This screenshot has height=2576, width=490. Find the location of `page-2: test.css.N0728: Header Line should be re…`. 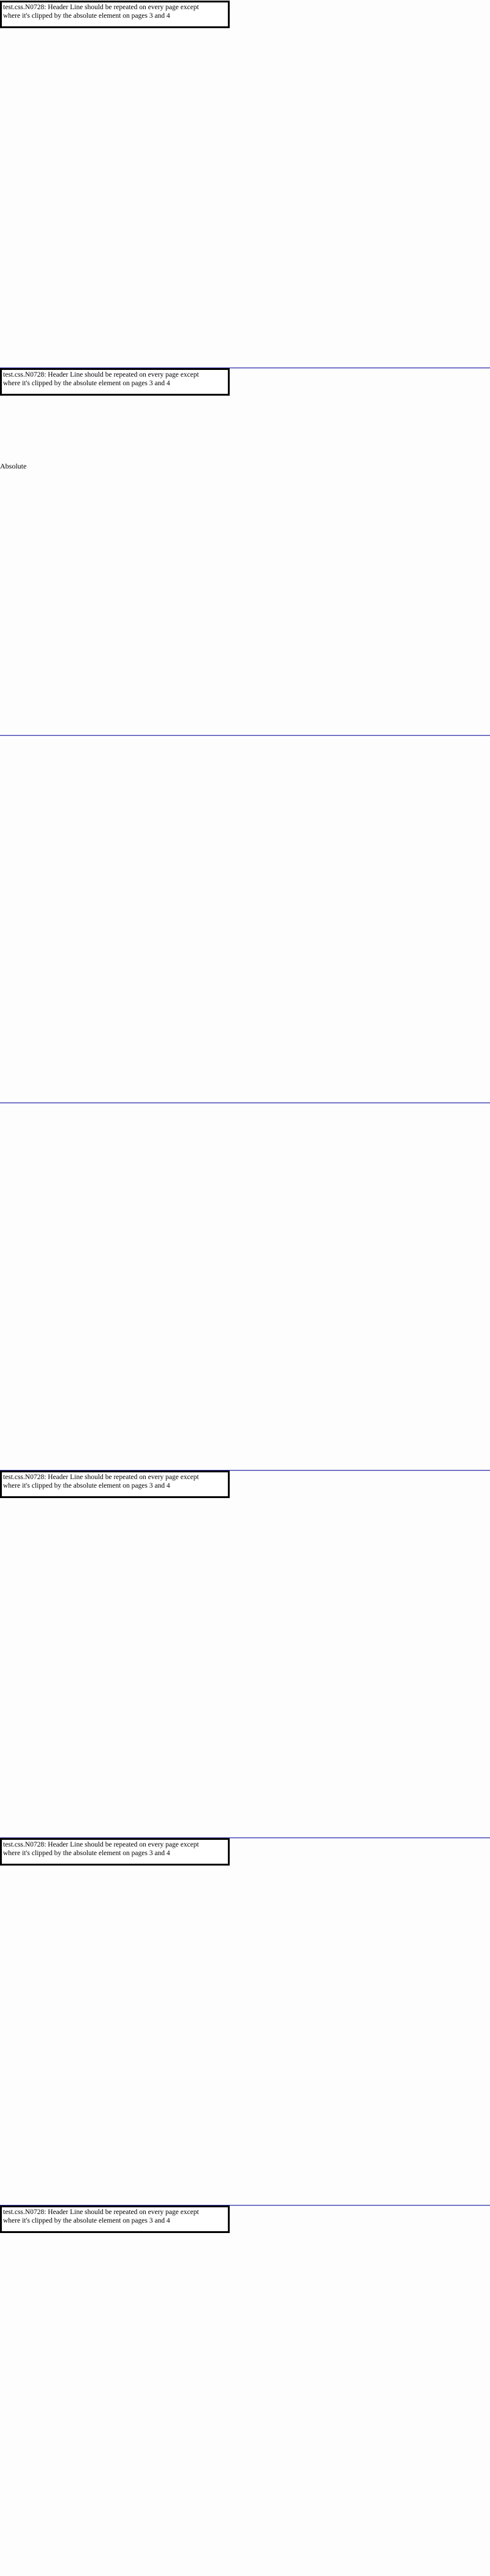

page-2: test.css.N0728: Header Line should be re… is located at coordinates (245, 551).